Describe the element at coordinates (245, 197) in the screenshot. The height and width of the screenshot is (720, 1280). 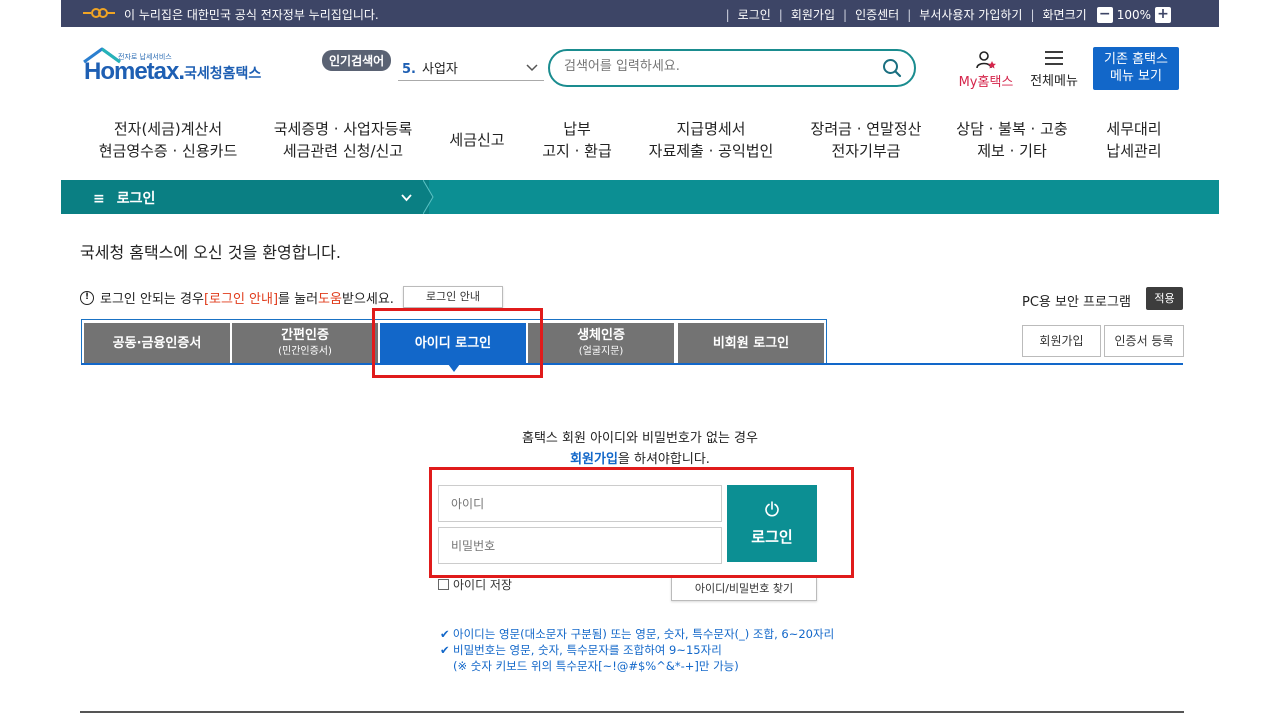
I see `breadcrumb-dropdown: ≡ 로그인` at that location.